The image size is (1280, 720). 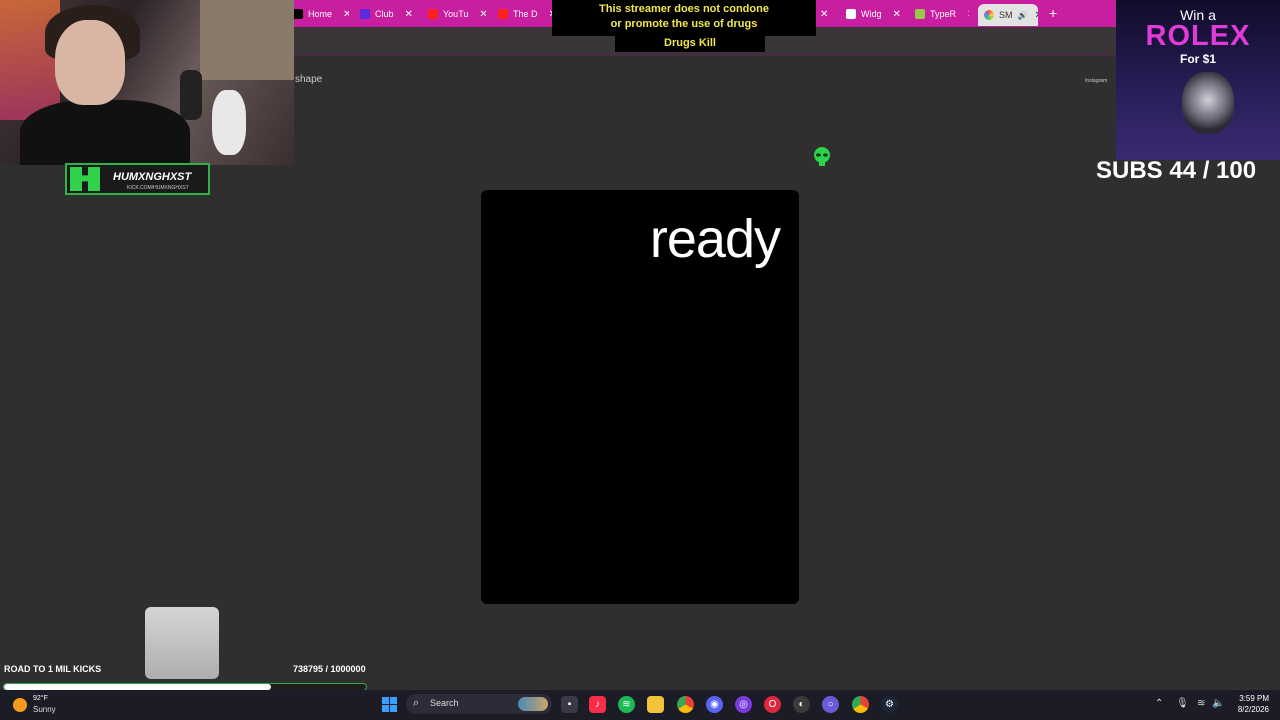 I want to click on tab-the-d: The D ✕, so click(x=525, y=14).